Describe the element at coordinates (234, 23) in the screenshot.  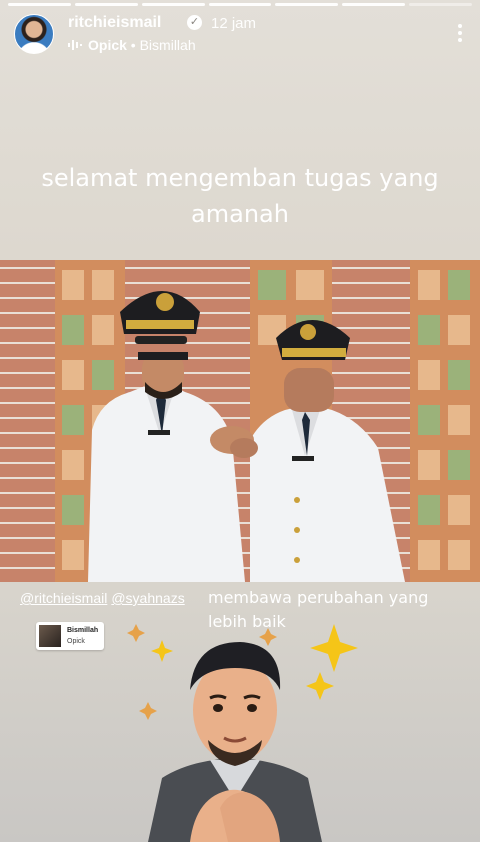
I see `post-time: 12 jam` at that location.